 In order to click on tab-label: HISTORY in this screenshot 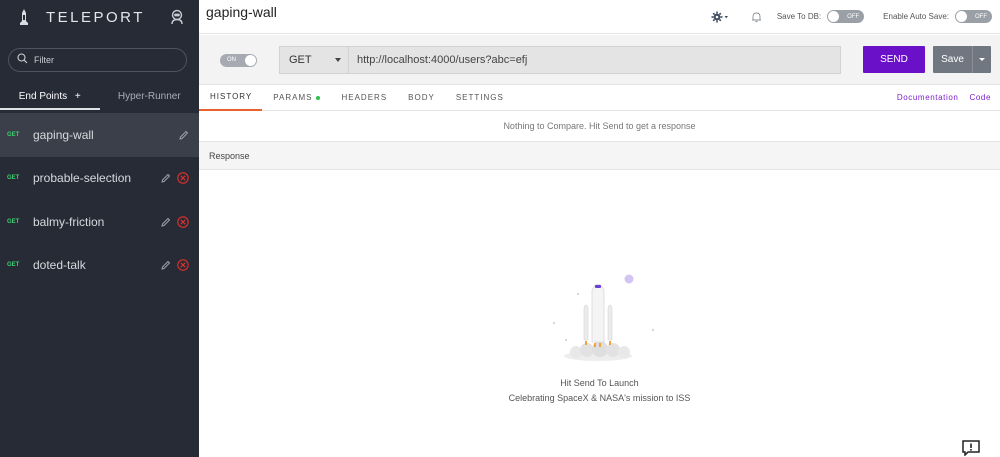, I will do `click(231, 96)`.